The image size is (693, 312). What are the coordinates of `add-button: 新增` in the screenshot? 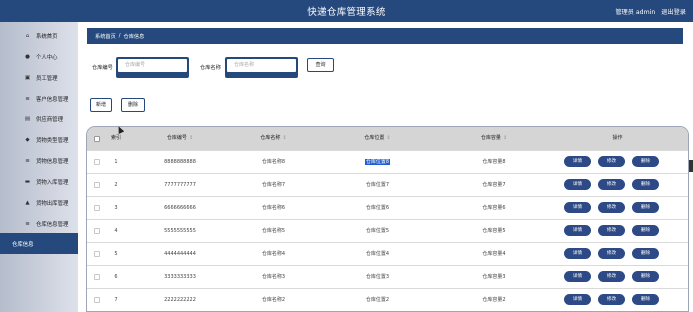 It's located at (101, 105).